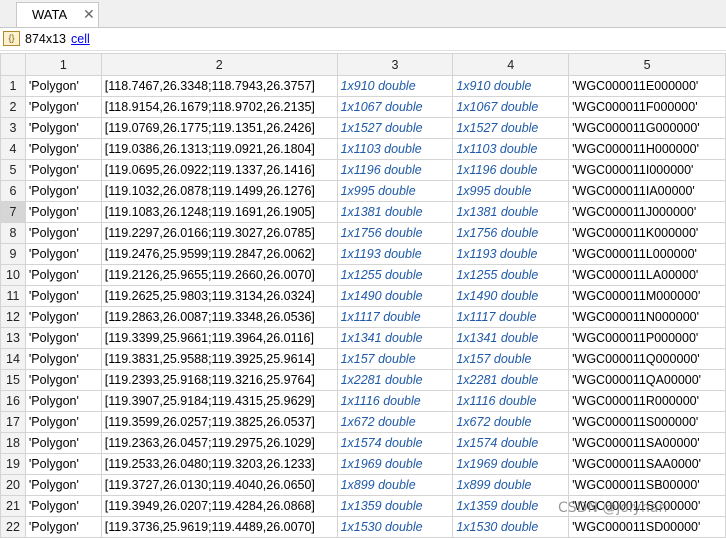 This screenshot has width=726, height=538. Describe the element at coordinates (647, 128) in the screenshot. I see `table-cell: 'WGC000011G000000'` at that location.